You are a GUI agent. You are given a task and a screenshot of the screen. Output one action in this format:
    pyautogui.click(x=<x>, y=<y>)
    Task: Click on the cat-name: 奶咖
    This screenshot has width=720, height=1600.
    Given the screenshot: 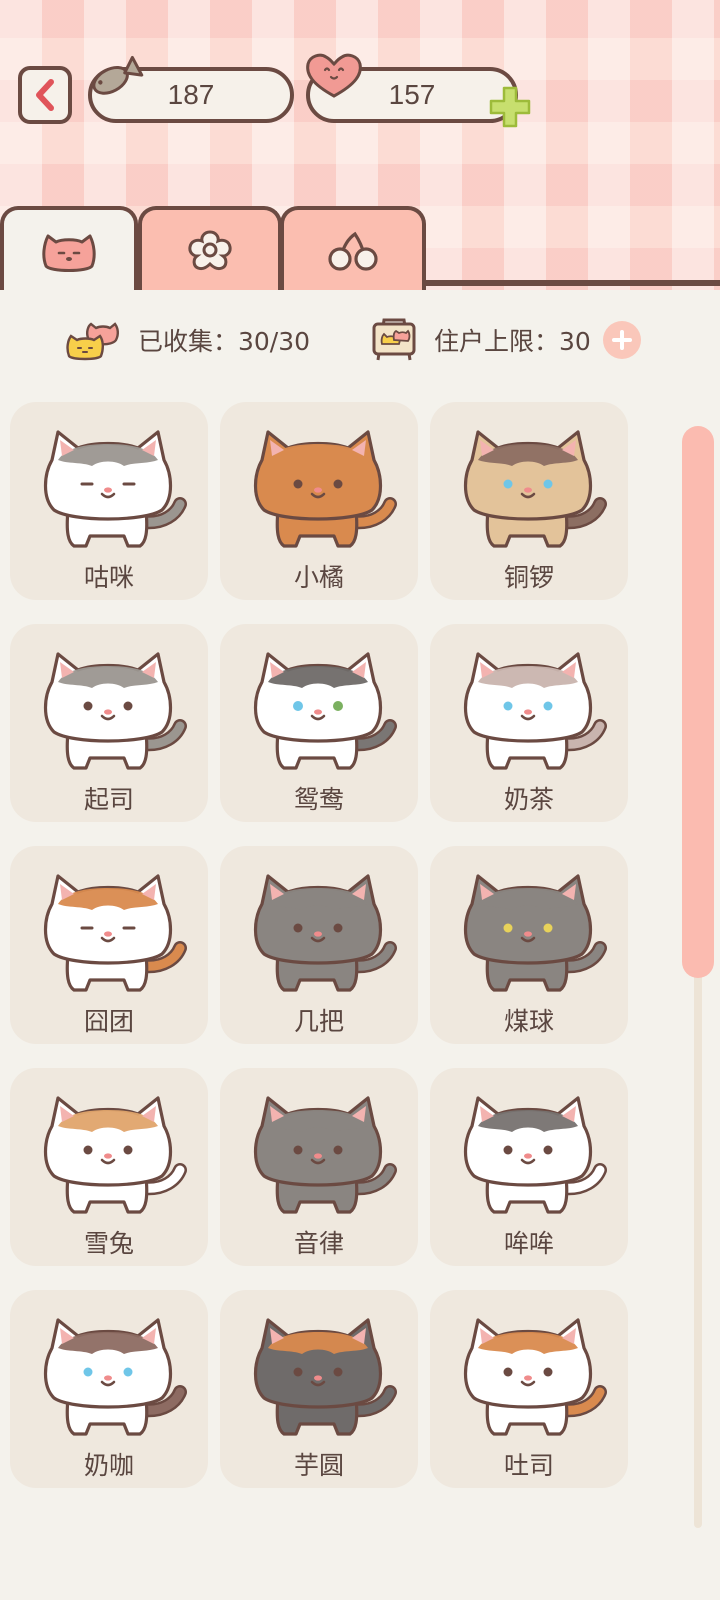 What is the action you would take?
    pyautogui.click(x=108, y=1465)
    